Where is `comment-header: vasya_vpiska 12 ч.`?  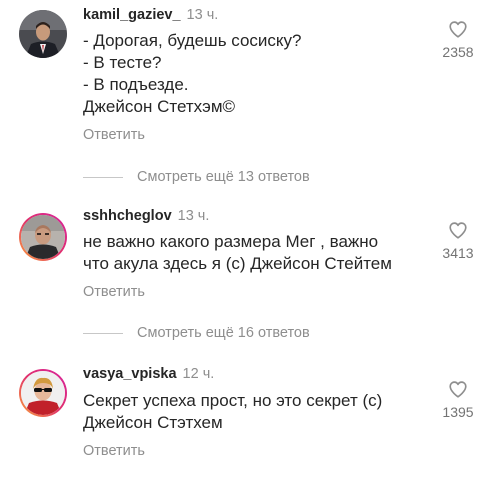
comment-header: vasya_vpiska 12 ч. is located at coordinates (148, 374).